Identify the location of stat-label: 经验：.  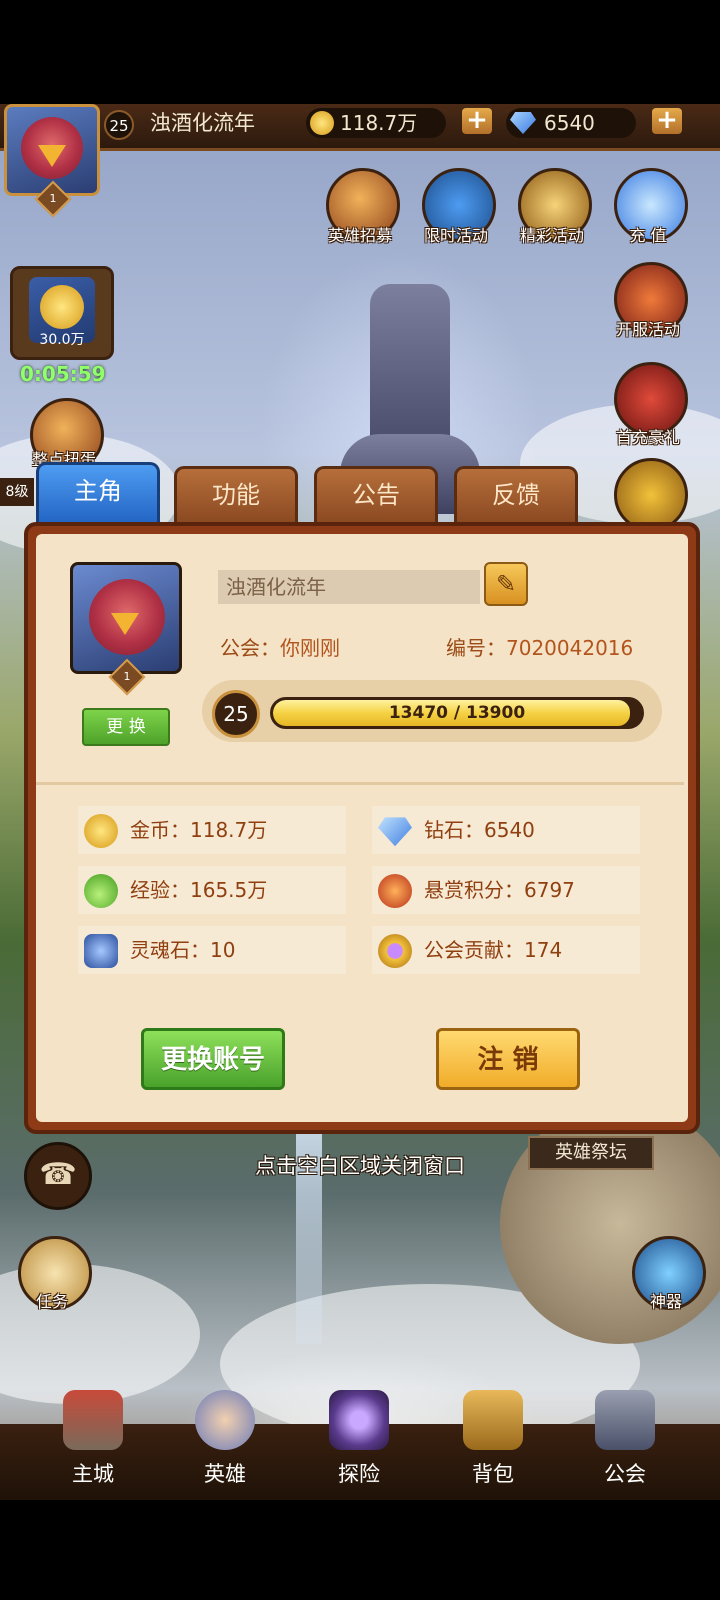
(160, 890).